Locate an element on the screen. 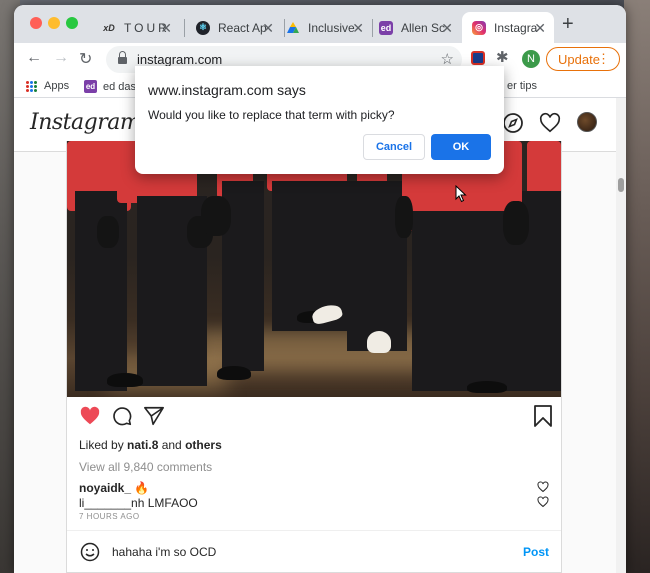  profile-avatar: N is located at coordinates (531, 59).